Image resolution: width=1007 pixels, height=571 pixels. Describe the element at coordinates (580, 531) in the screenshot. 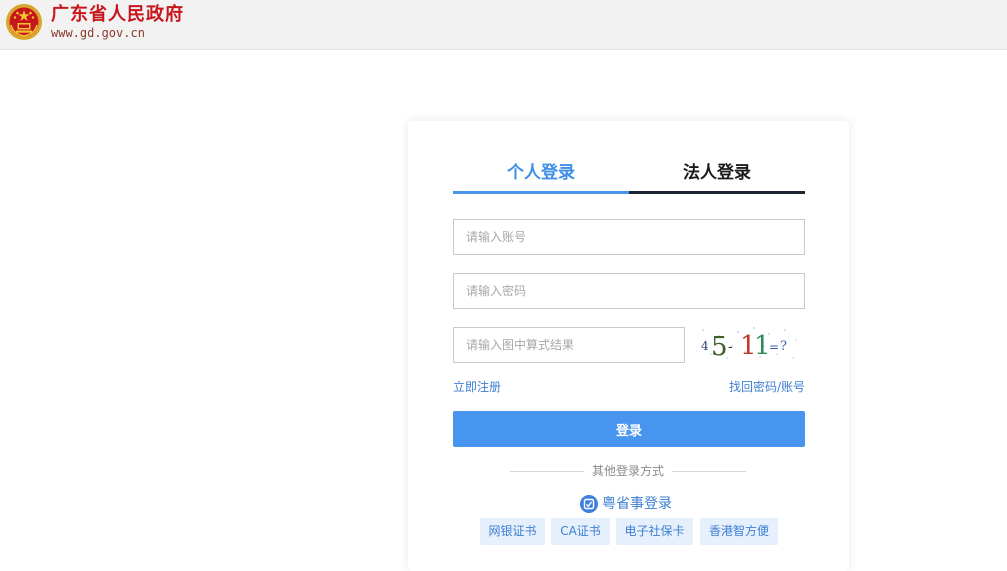

I see `ca-cert-login-button: CA证书` at that location.